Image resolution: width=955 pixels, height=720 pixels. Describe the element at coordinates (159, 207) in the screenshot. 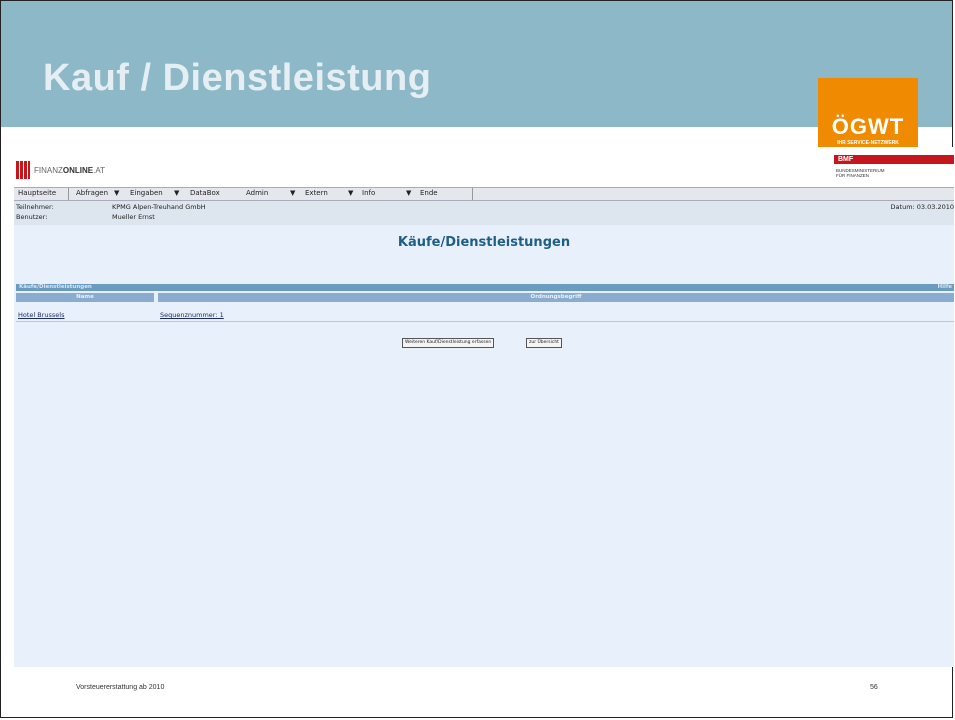

I see `teilnehmer-value: KPMG Alpen-Treuhand GmbH` at that location.